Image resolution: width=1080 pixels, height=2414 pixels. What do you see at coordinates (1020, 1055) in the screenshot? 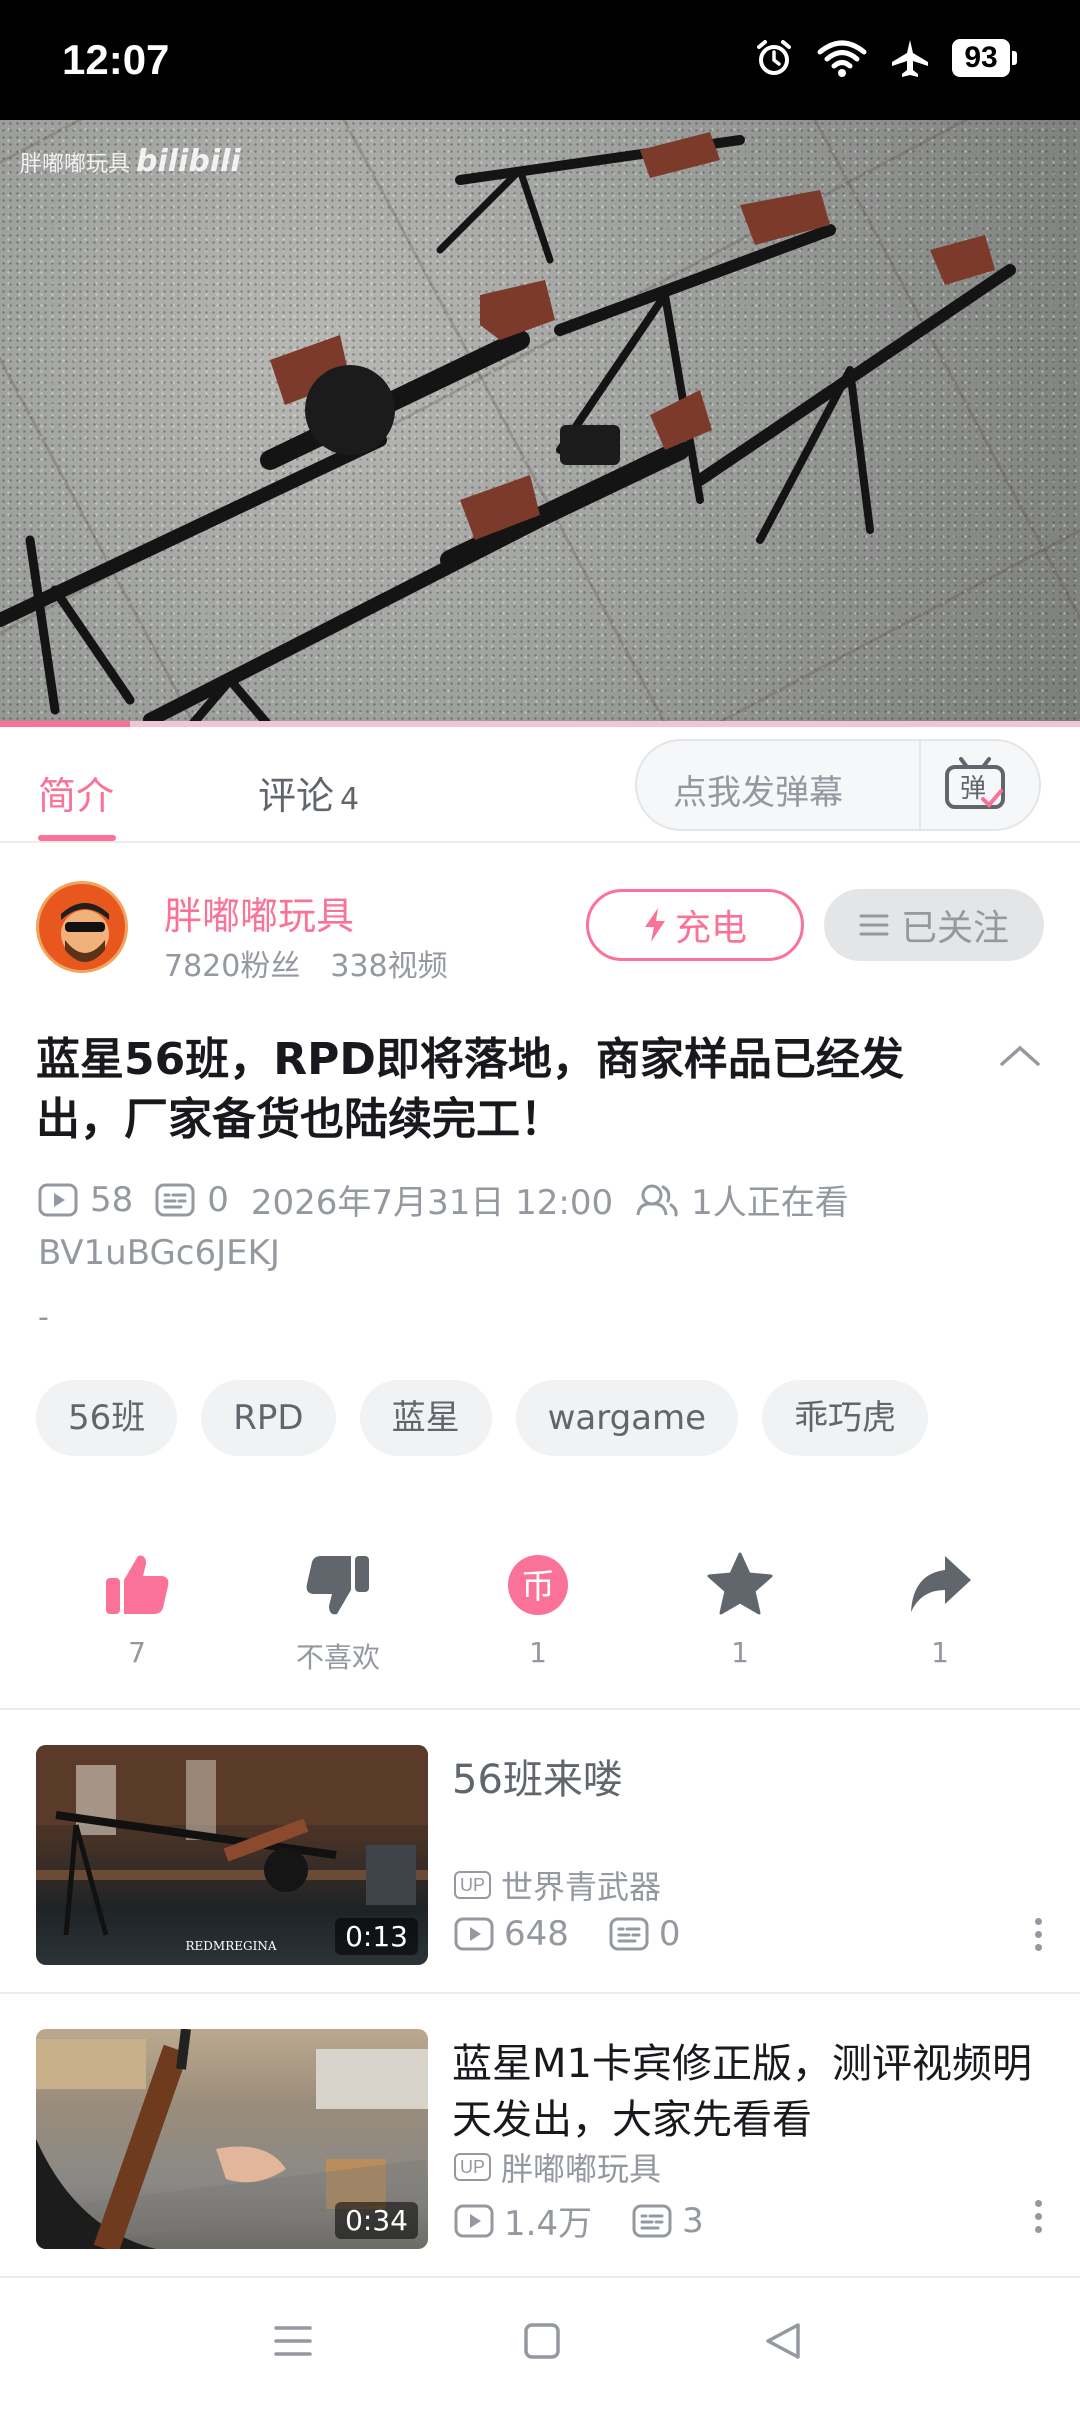
I see `chevron-up-icon` at bounding box center [1020, 1055].